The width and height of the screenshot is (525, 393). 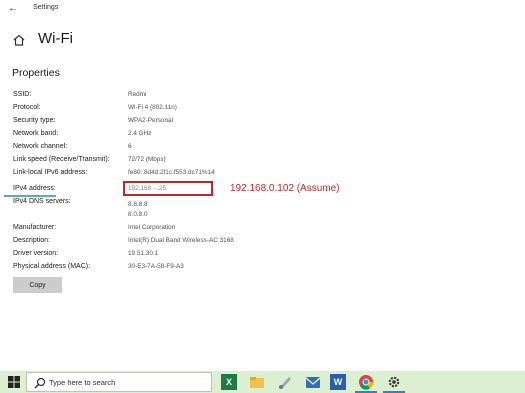 I want to click on copy-button: Copy, so click(x=37, y=285).